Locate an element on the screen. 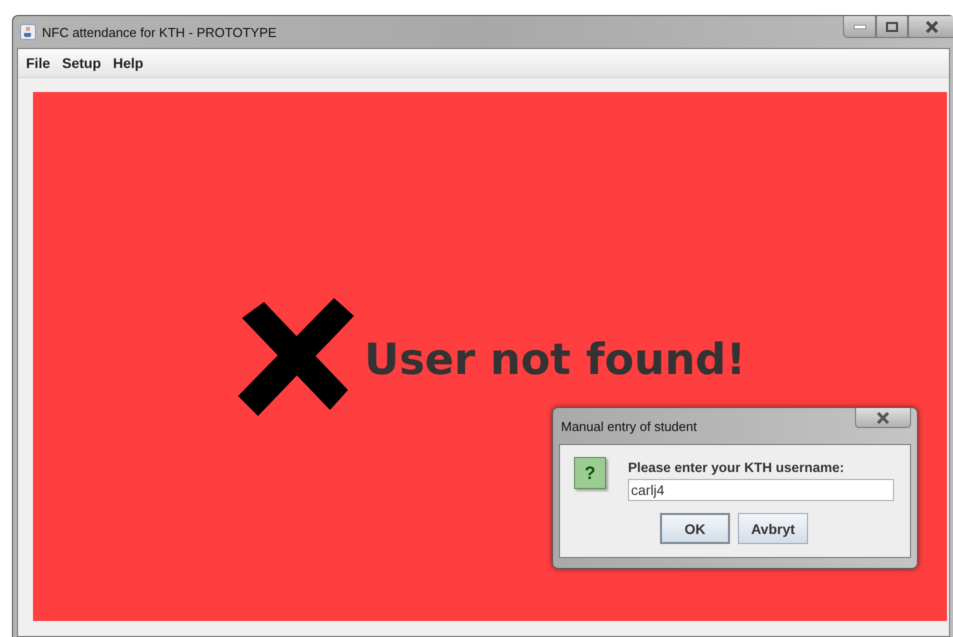 This screenshot has width=953, height=637. status-message: User not found! is located at coordinates (555, 359).